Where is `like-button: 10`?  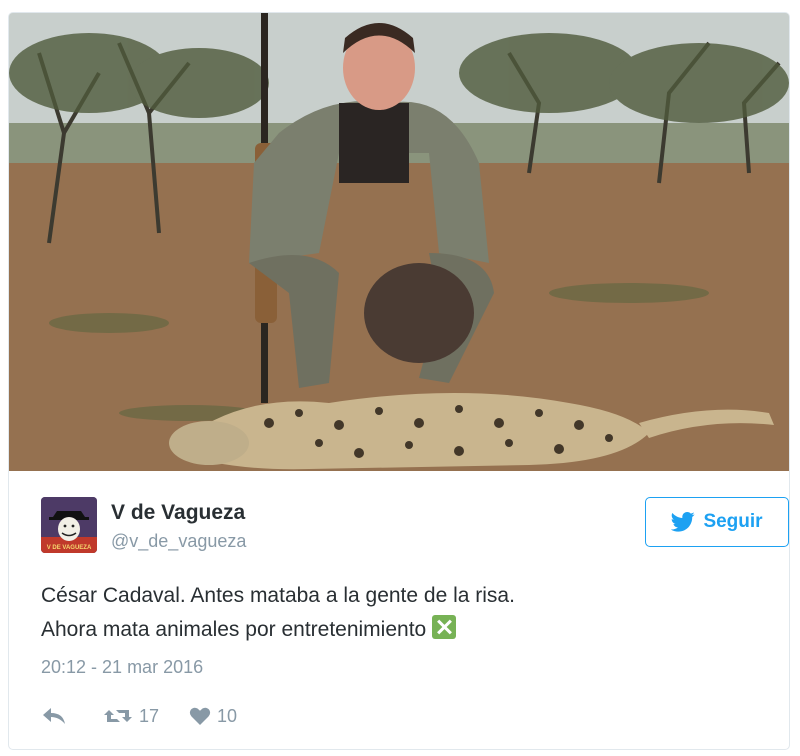 like-button: 10 is located at coordinates (213, 716).